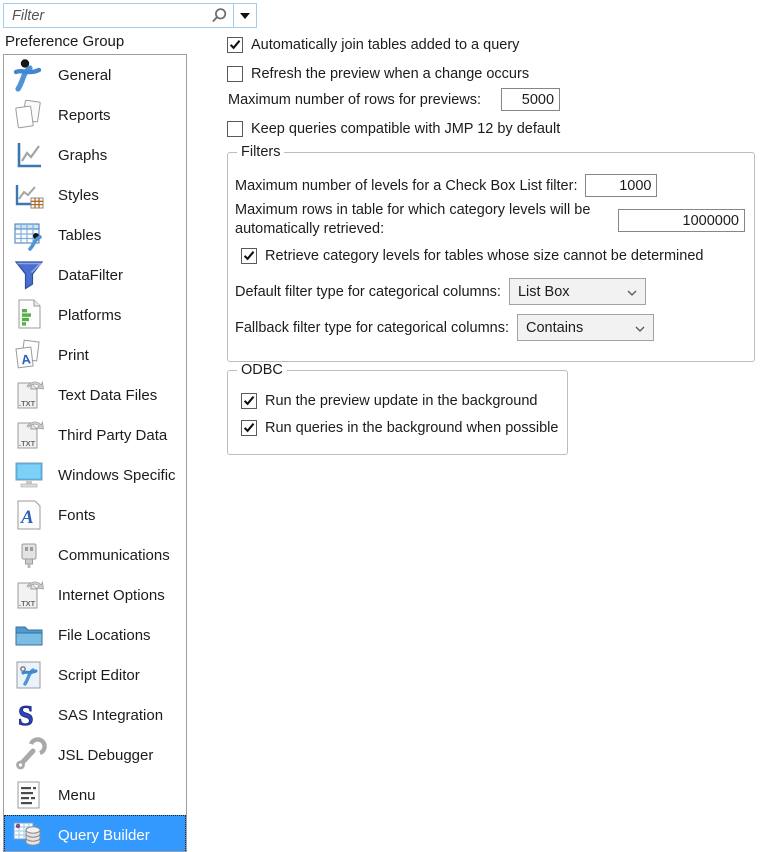 The height and width of the screenshot is (852, 763). I want to click on sidebar-item-label: Platforms, so click(90, 315).